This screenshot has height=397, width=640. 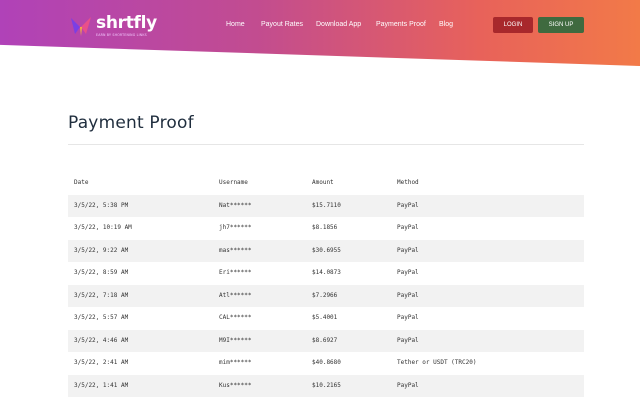 What do you see at coordinates (235, 363) in the screenshot?
I see `cell-username: mim******` at bounding box center [235, 363].